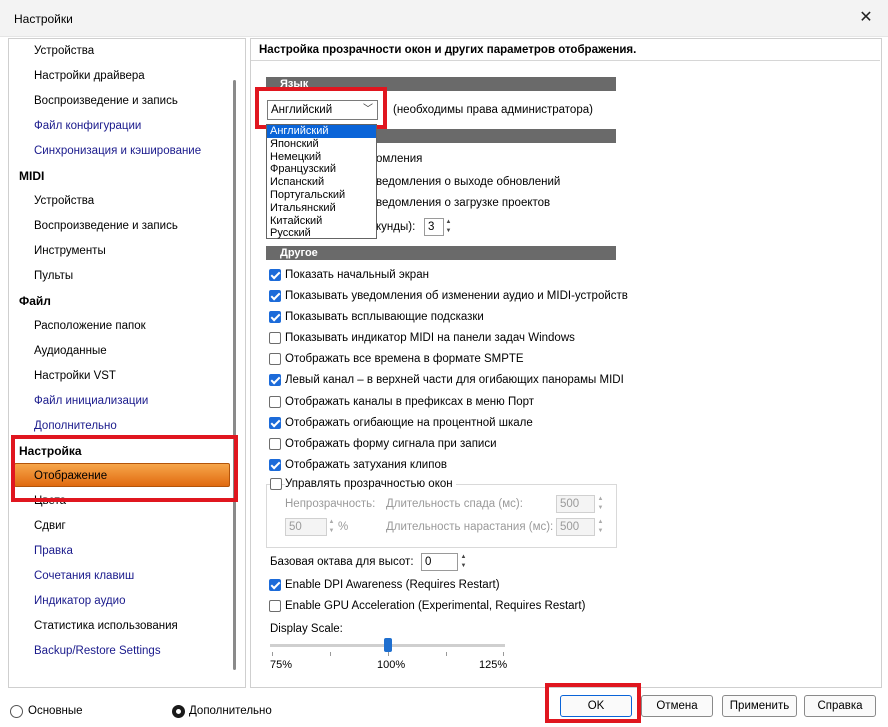  What do you see at coordinates (677, 706) in the screenshot?
I see `cancel-button: Отмена` at bounding box center [677, 706].